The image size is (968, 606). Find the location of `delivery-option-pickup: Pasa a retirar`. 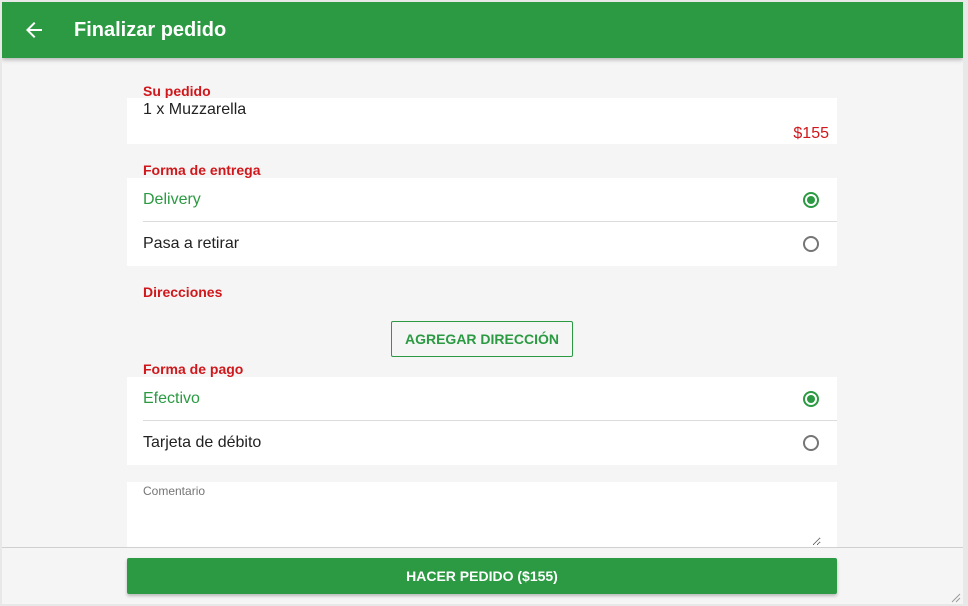

delivery-option-pickup: Pasa a retirar is located at coordinates (482, 244).